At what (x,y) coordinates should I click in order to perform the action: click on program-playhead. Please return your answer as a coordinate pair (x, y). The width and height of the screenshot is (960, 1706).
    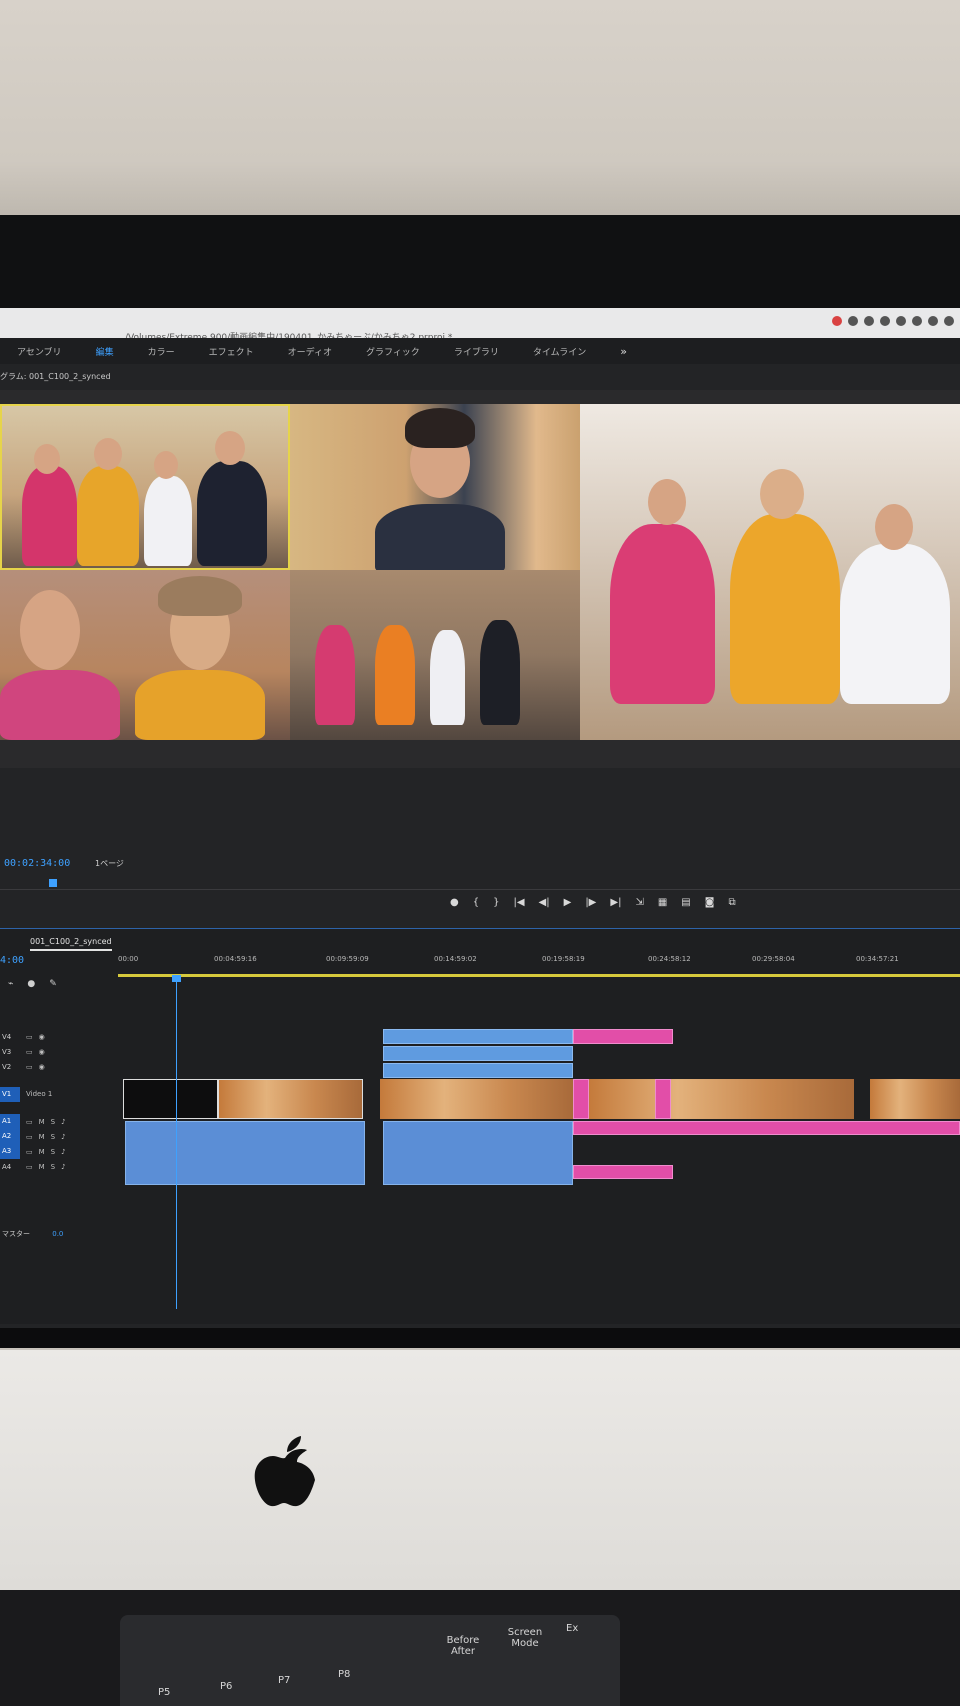
    Looking at the image, I should click on (53, 883).